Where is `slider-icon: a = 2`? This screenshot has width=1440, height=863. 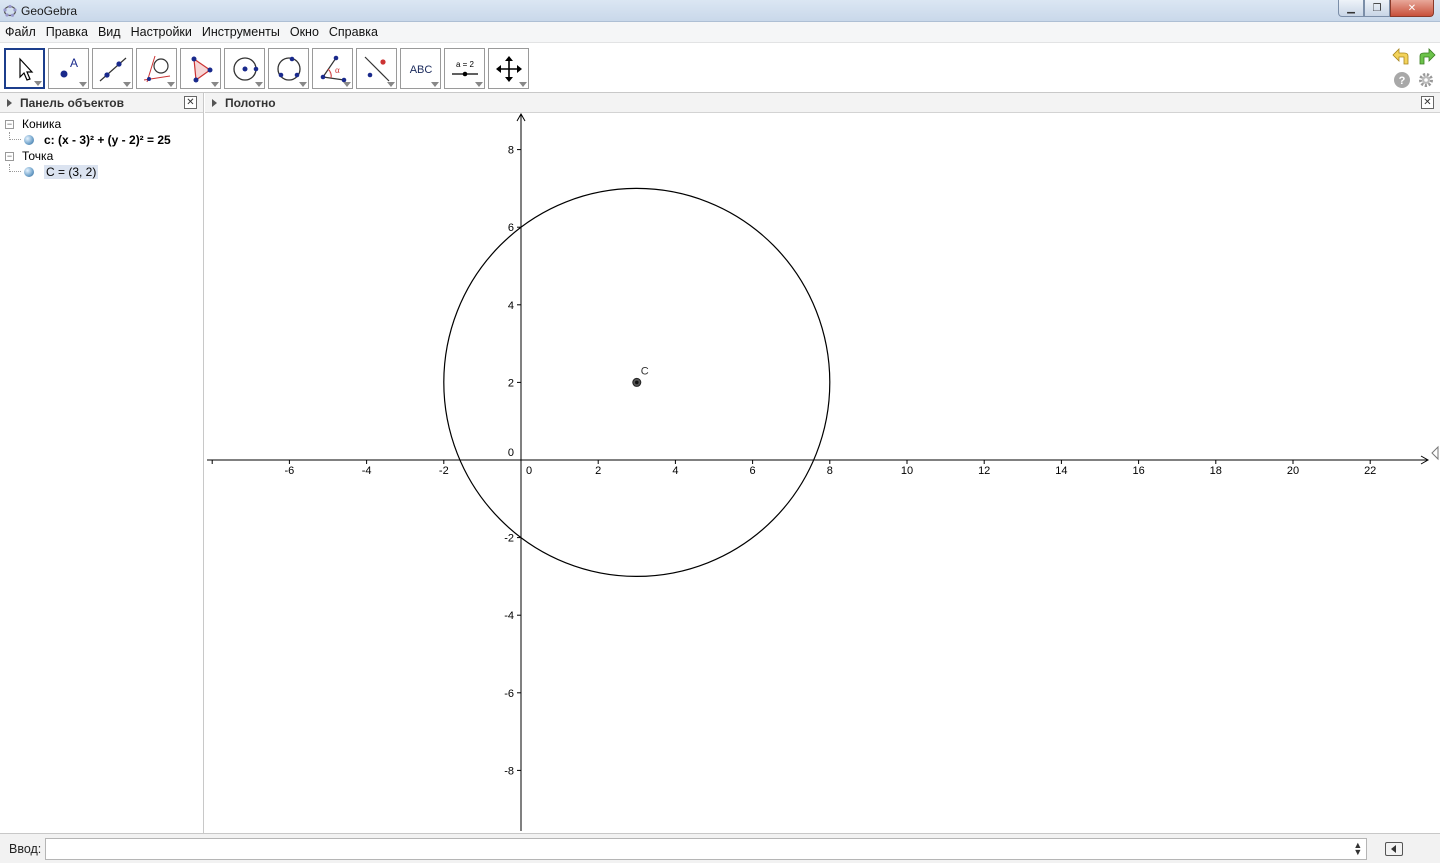 slider-icon: a = 2 is located at coordinates (464, 68).